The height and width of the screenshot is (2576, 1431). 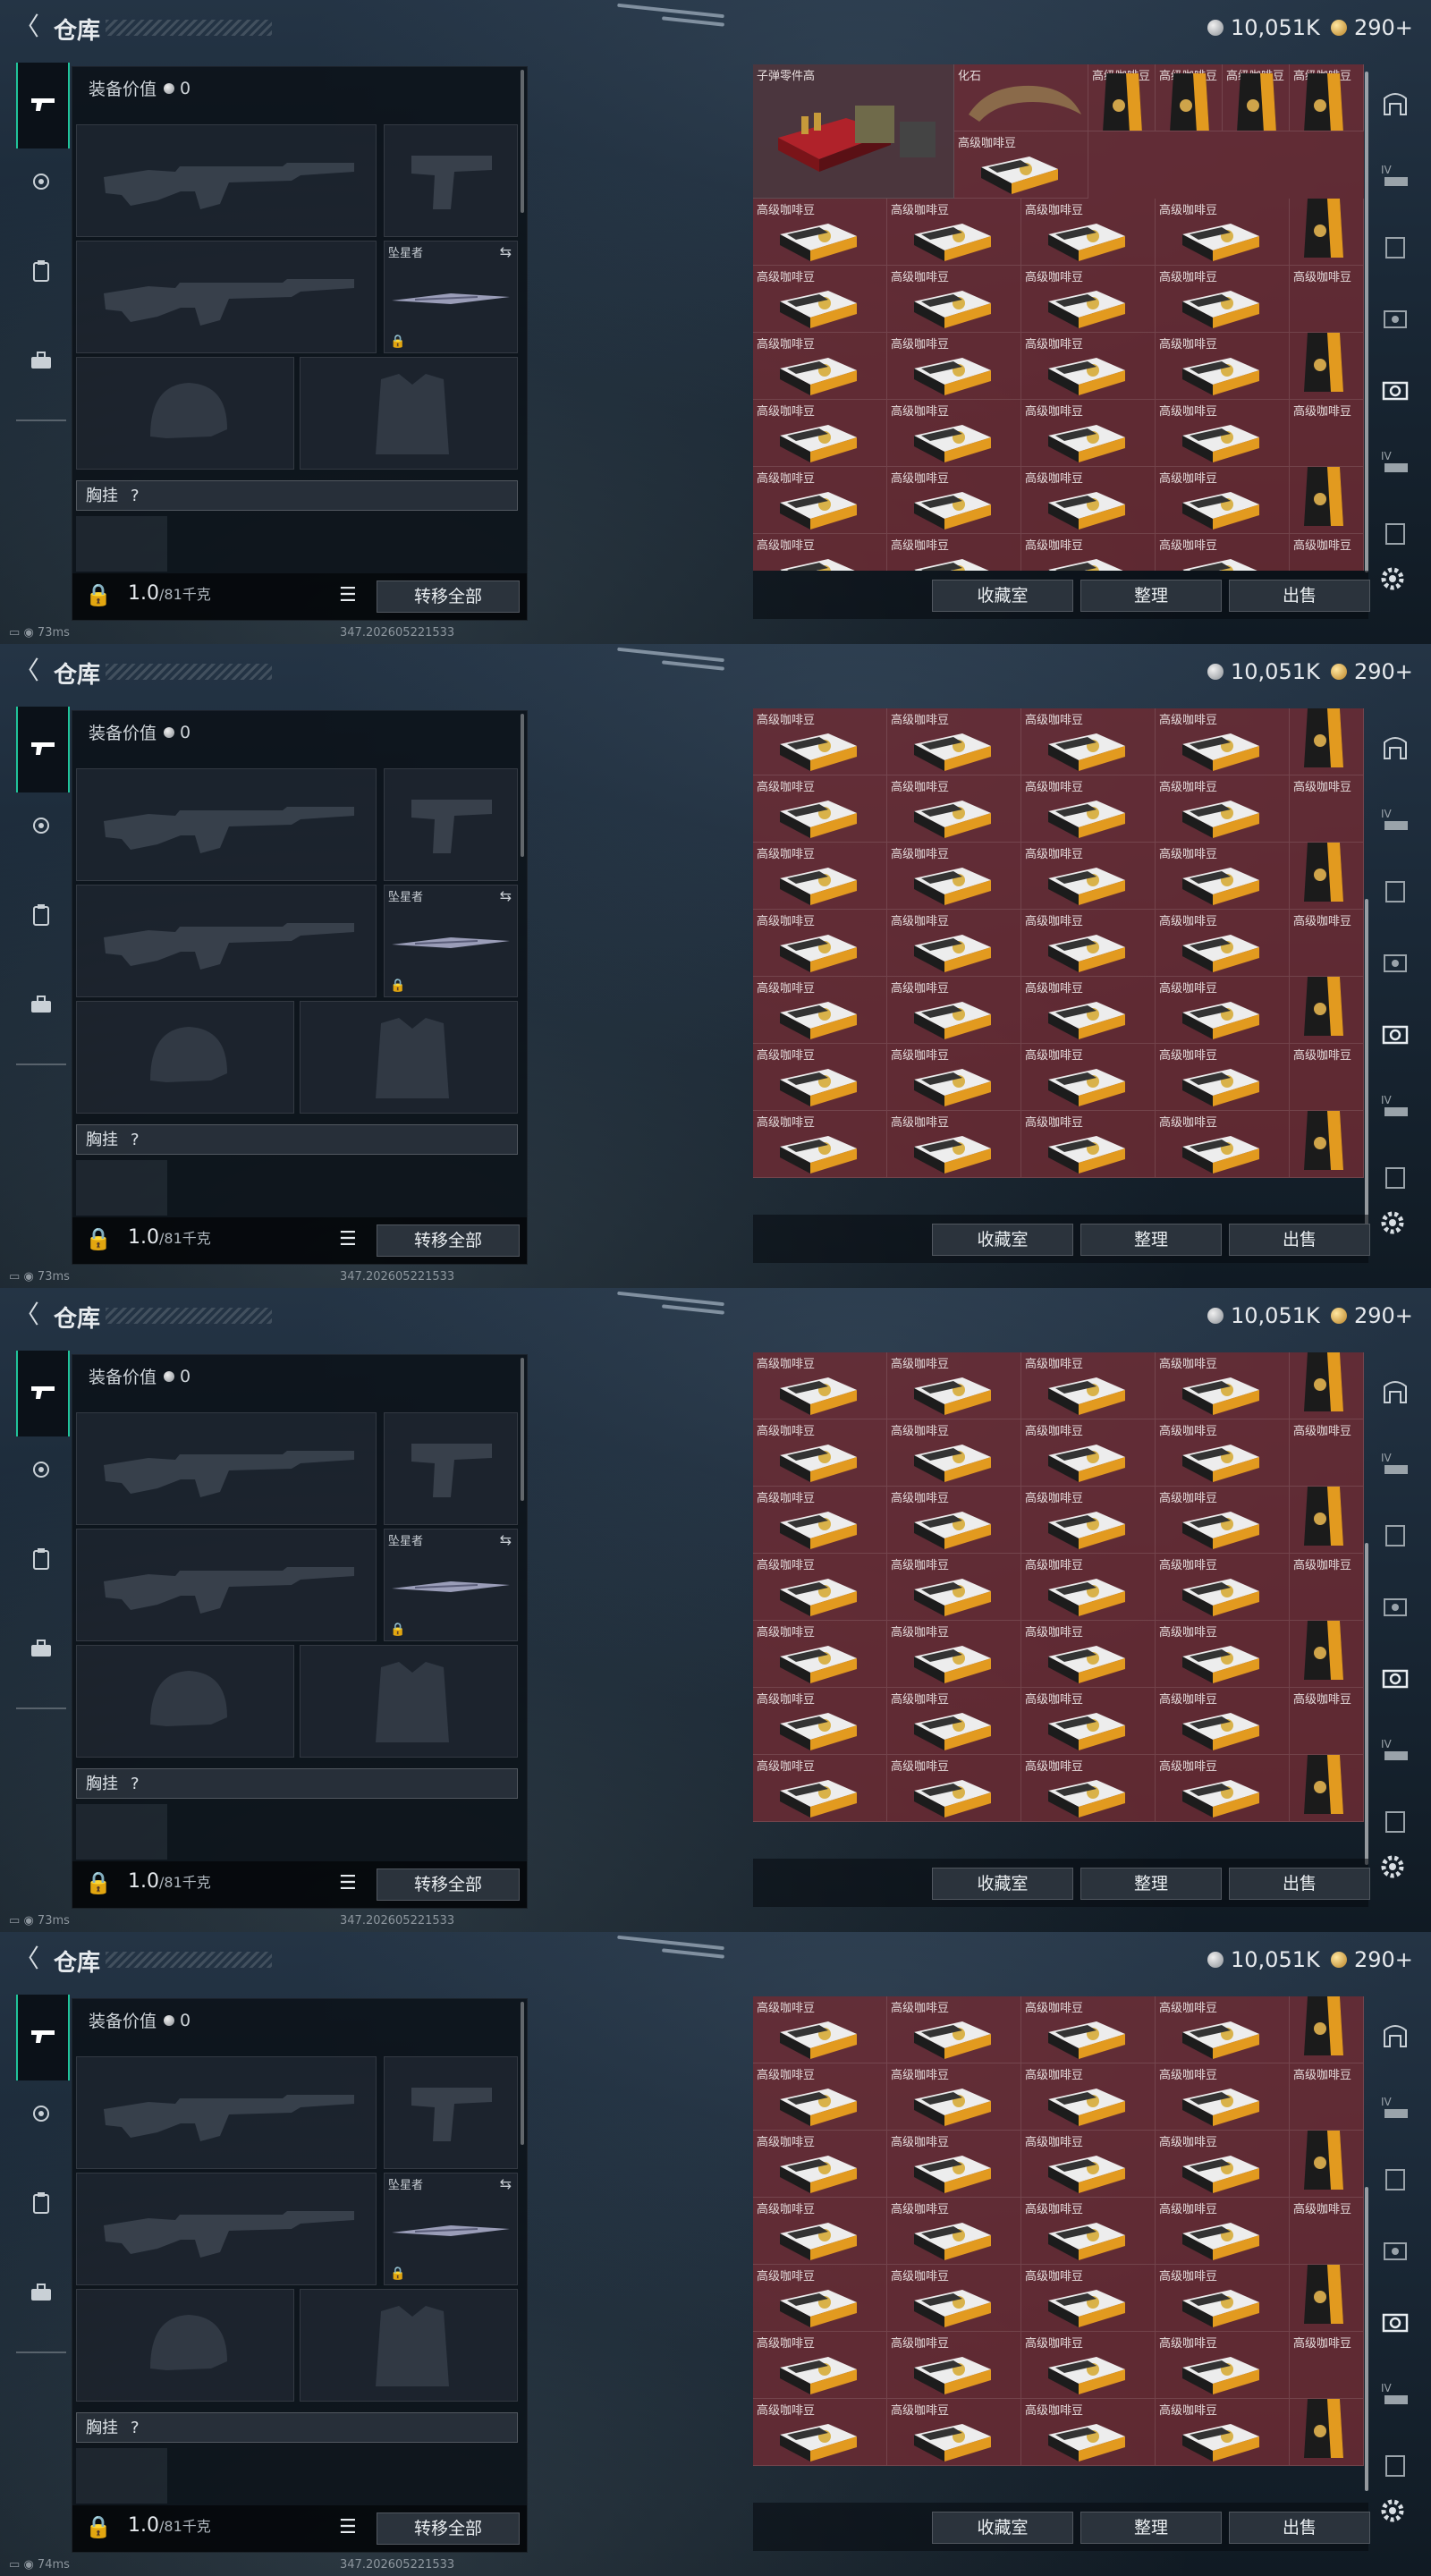 What do you see at coordinates (1396, 962) in the screenshot?
I see `vest-icon` at bounding box center [1396, 962].